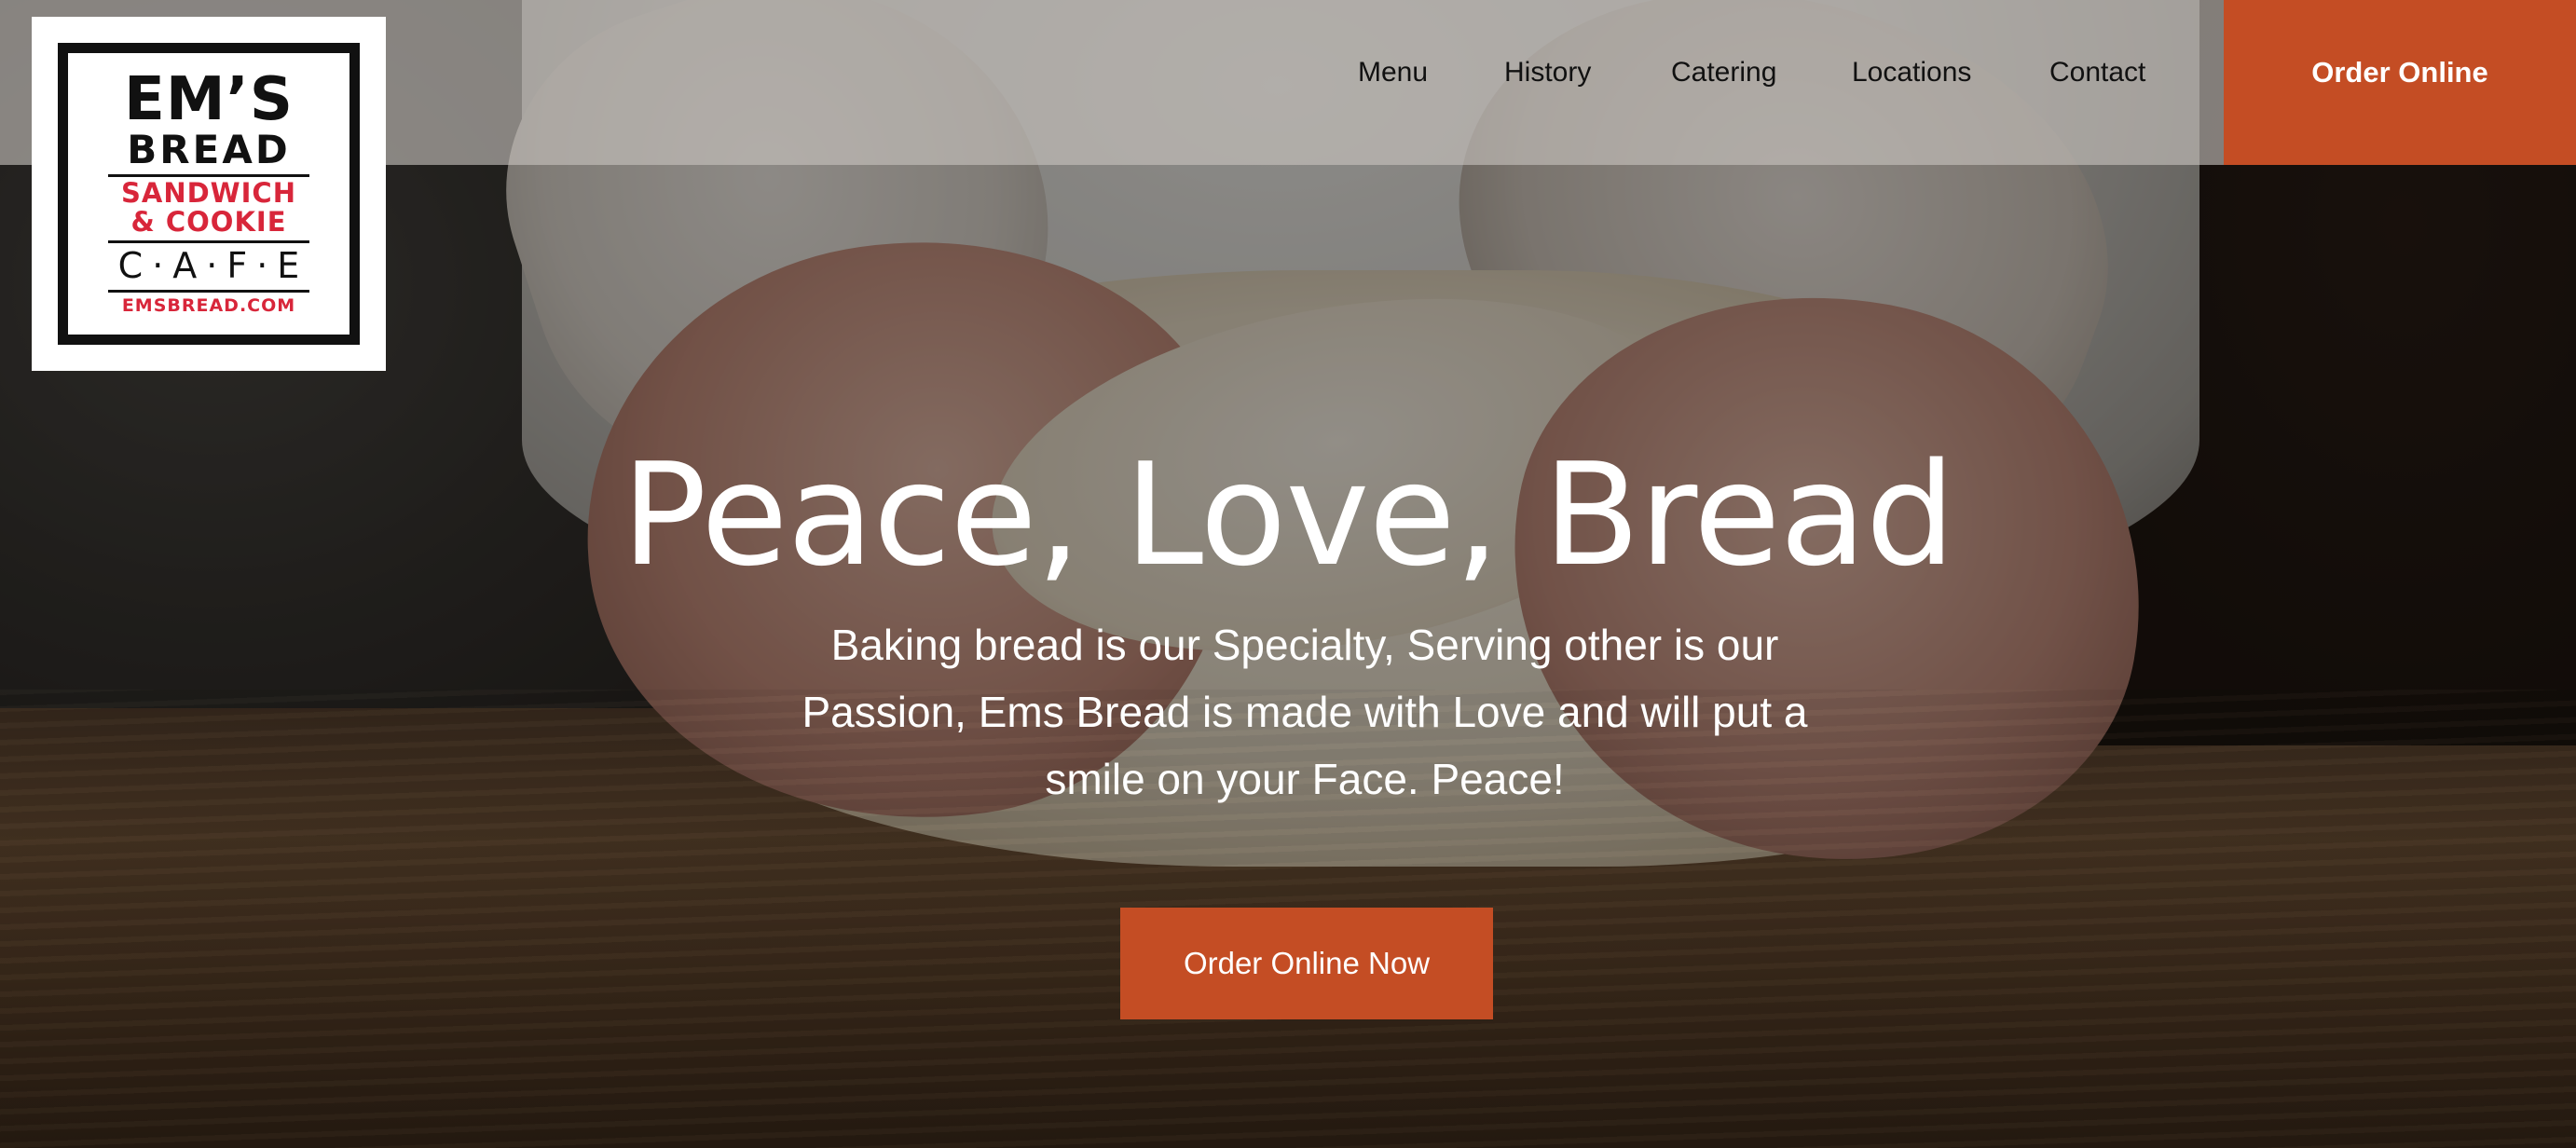 Image resolution: width=2576 pixels, height=1148 pixels. What do you see at coordinates (1393, 82) in the screenshot?
I see `nav-item-menu: Menu` at bounding box center [1393, 82].